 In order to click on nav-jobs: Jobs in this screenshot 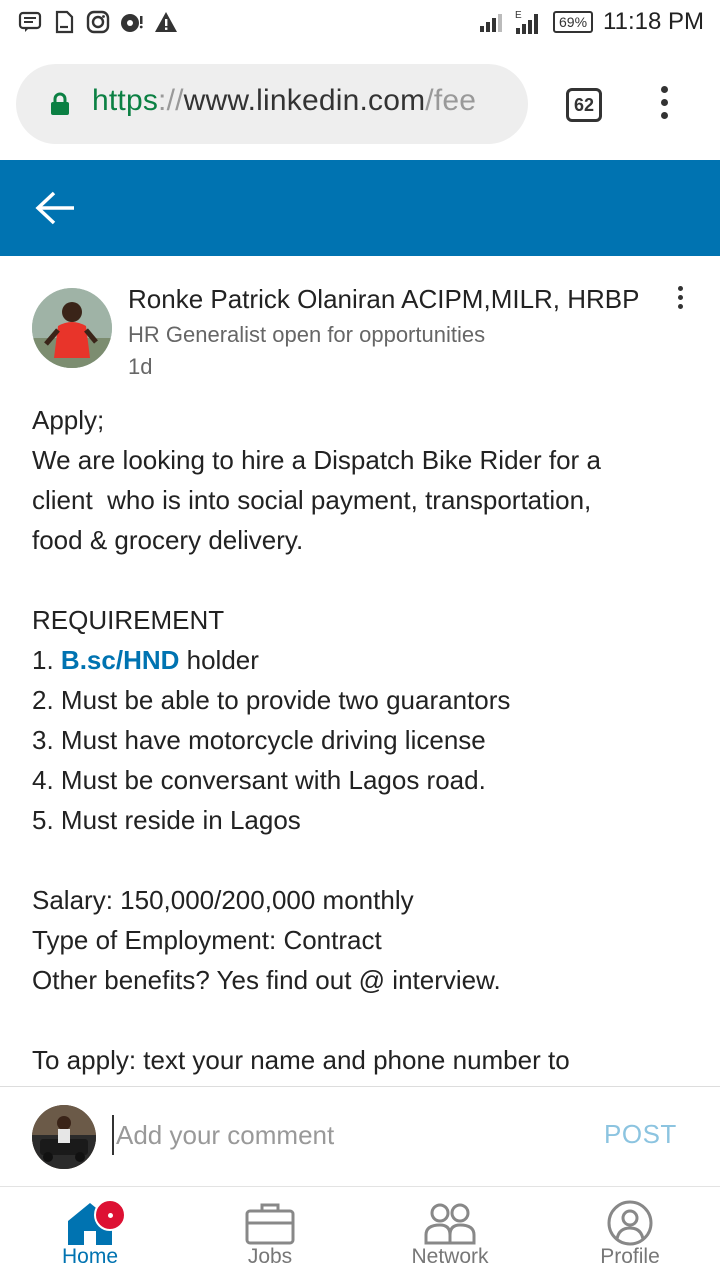, I will do `click(270, 1233)`.